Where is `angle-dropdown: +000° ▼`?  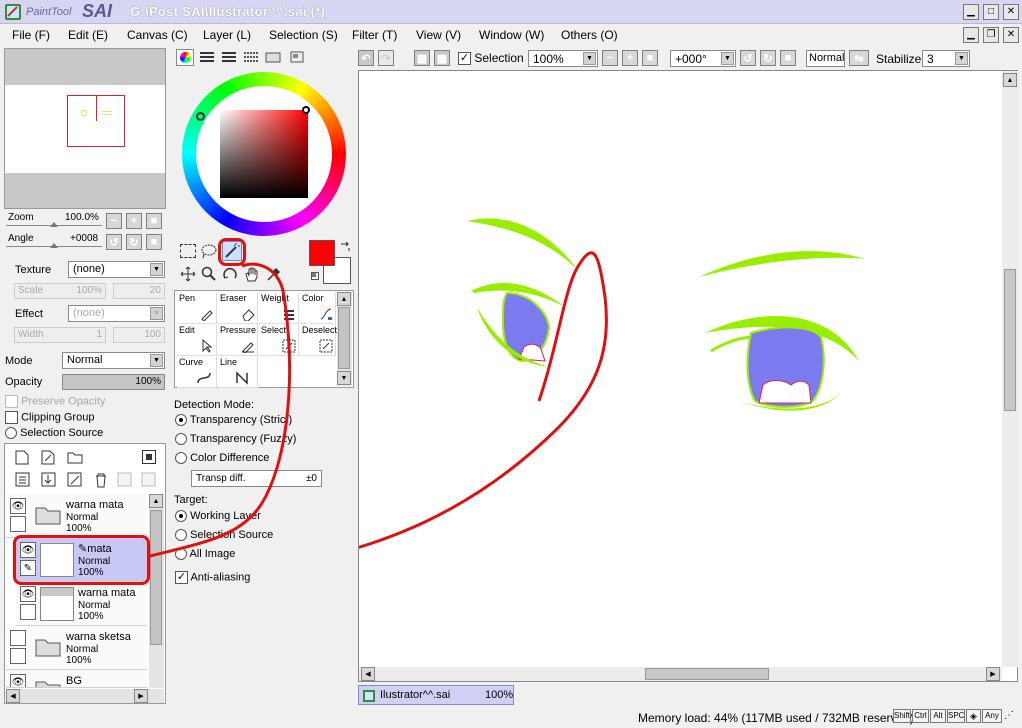
angle-dropdown: +000° ▼ is located at coordinates (703, 58).